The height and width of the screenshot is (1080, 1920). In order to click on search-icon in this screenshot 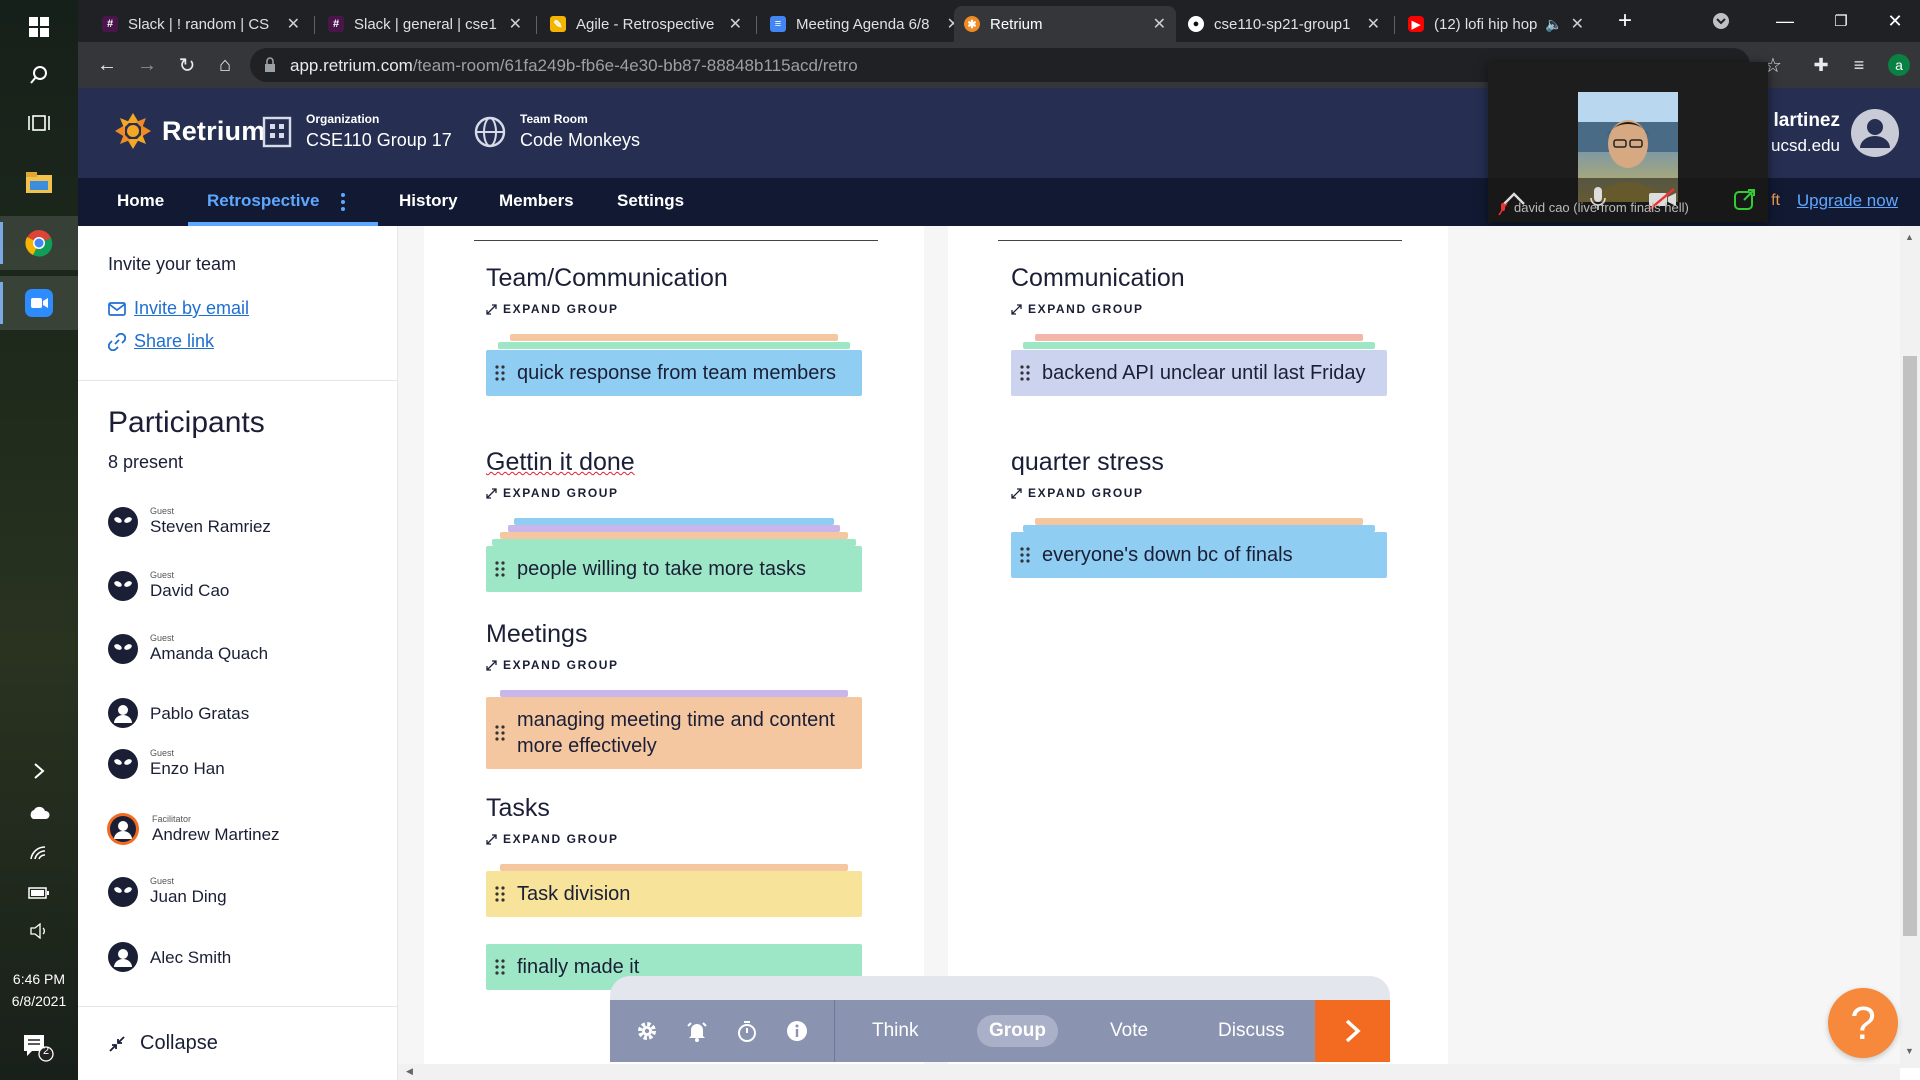, I will do `click(39, 75)`.